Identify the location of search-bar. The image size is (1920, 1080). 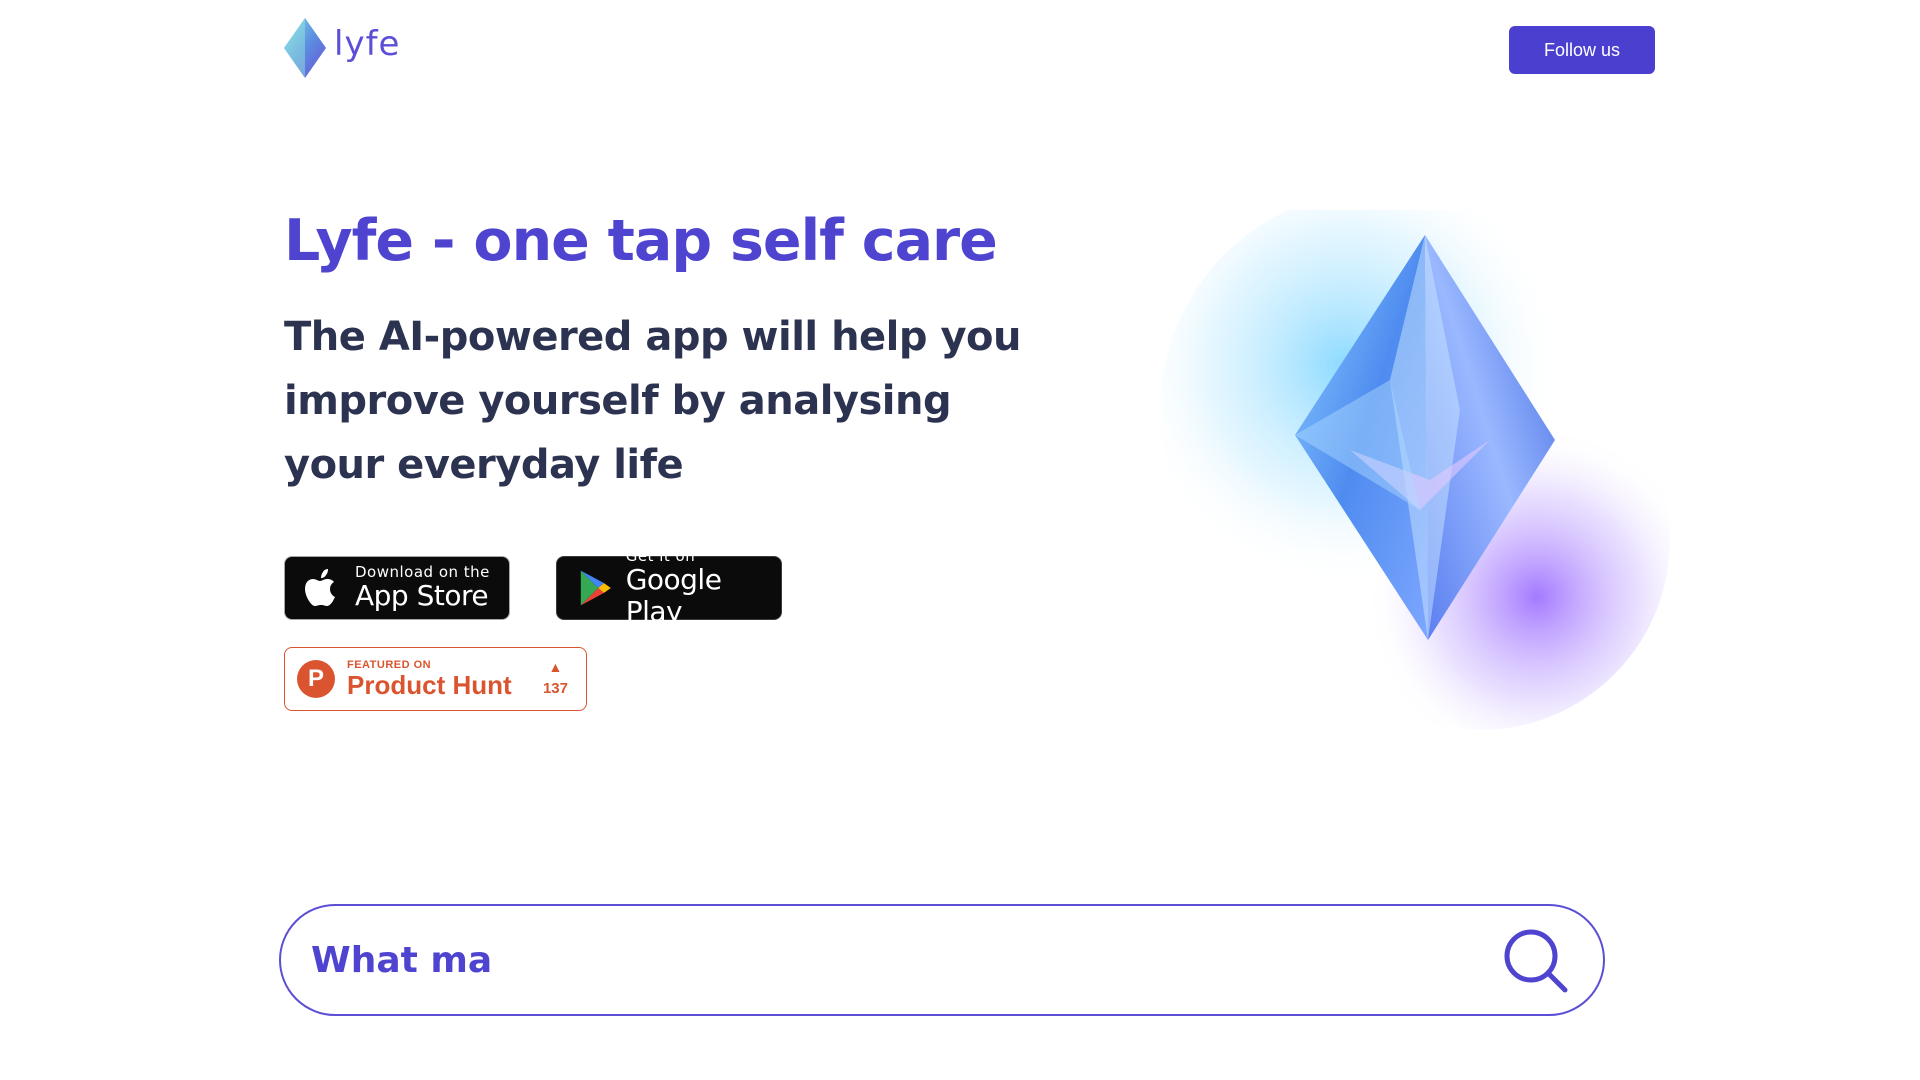
(942, 960).